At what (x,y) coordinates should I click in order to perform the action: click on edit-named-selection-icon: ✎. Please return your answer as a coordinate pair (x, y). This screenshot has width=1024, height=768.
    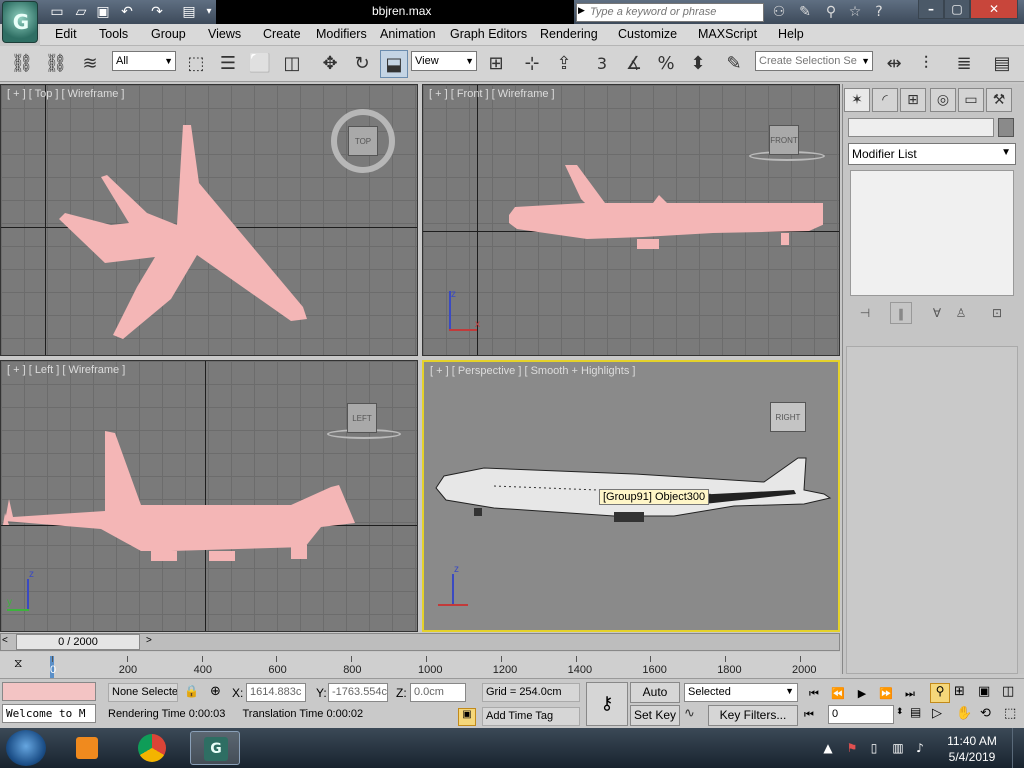
    Looking at the image, I should click on (734, 64).